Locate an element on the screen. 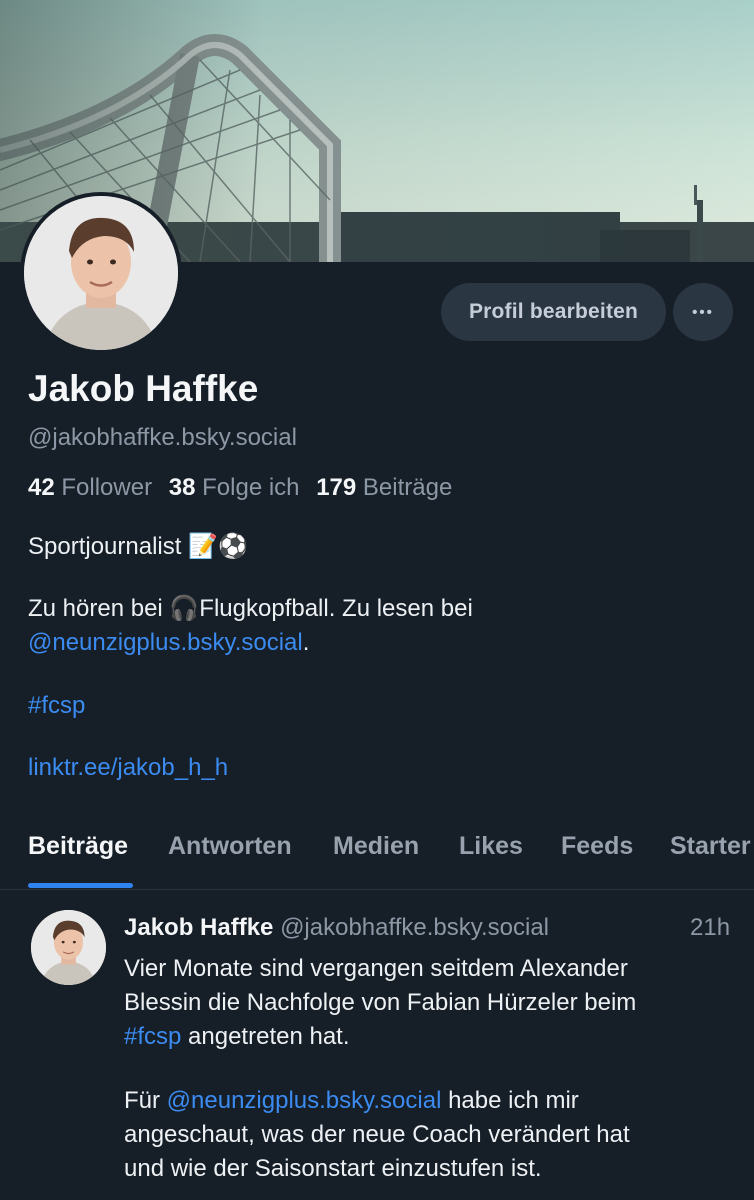 This screenshot has width=754, height=1200. post-header: Jakob Haffke @jakobhaffke.bsky.social is located at coordinates (336, 928).